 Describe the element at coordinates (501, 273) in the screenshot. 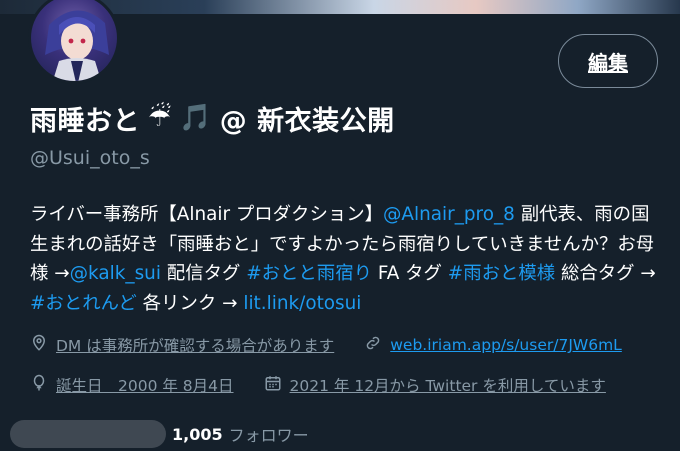

I see `bio-hashtag-fa: #雨おと模様` at that location.